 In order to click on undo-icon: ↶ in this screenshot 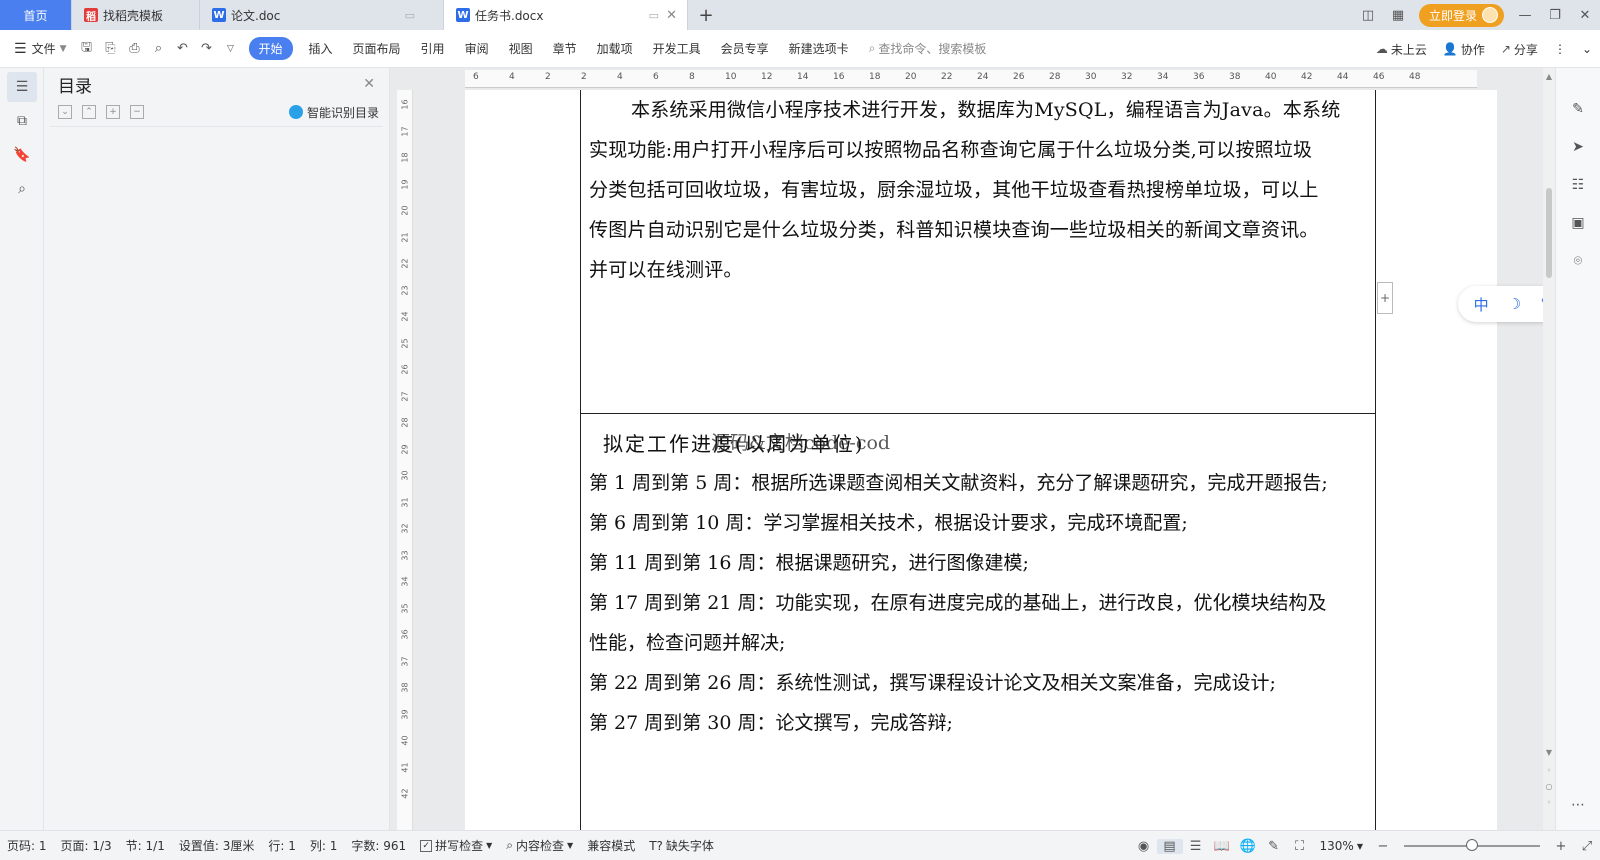, I will do `click(183, 48)`.